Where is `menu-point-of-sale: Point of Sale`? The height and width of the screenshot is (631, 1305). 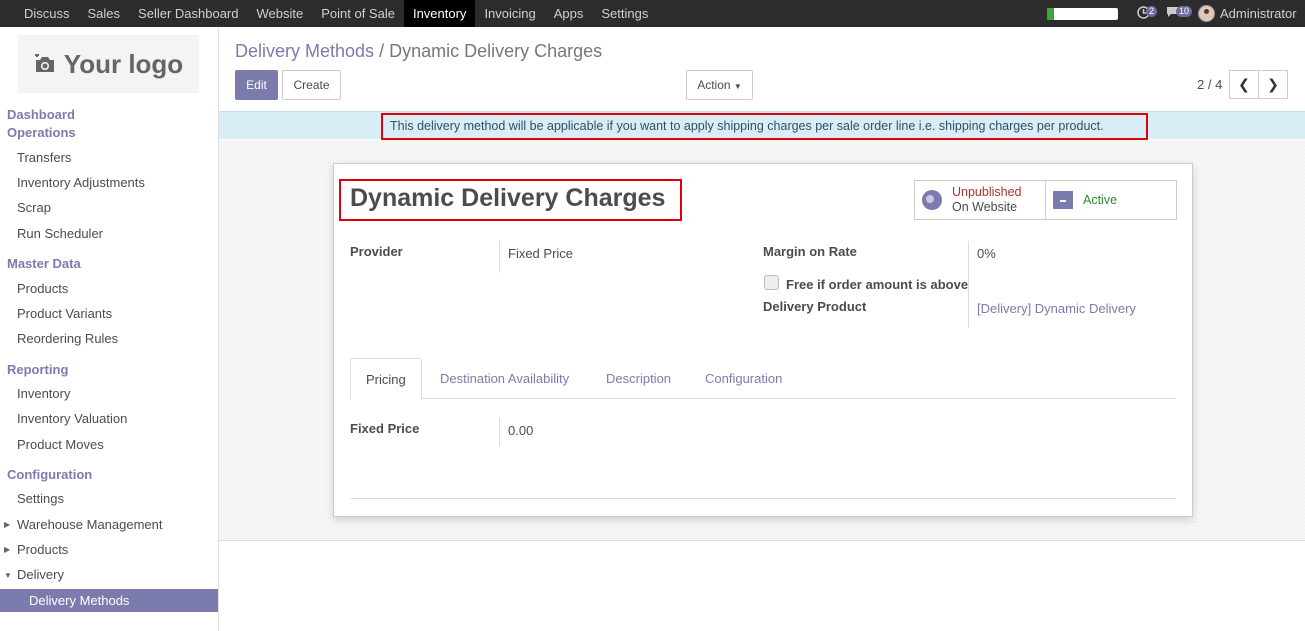 menu-point-of-sale: Point of Sale is located at coordinates (358, 13).